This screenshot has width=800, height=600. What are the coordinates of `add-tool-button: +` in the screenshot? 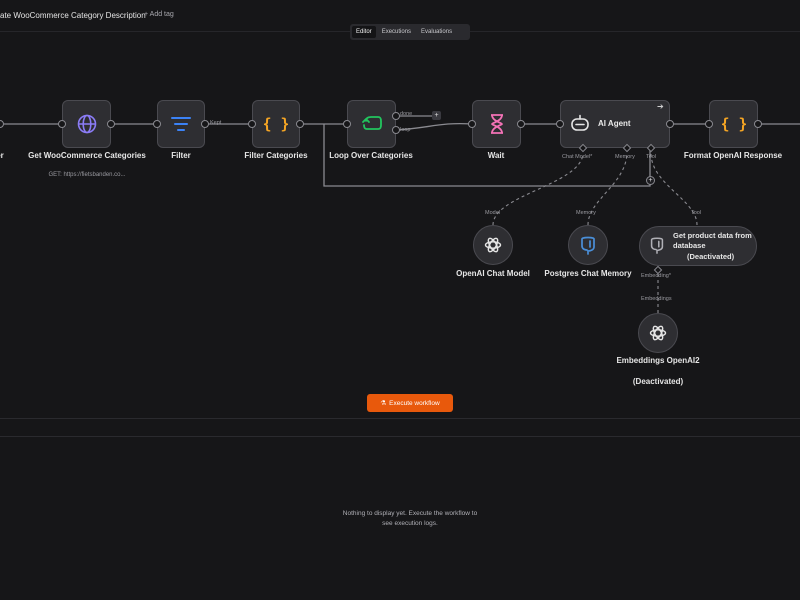 It's located at (650, 180).